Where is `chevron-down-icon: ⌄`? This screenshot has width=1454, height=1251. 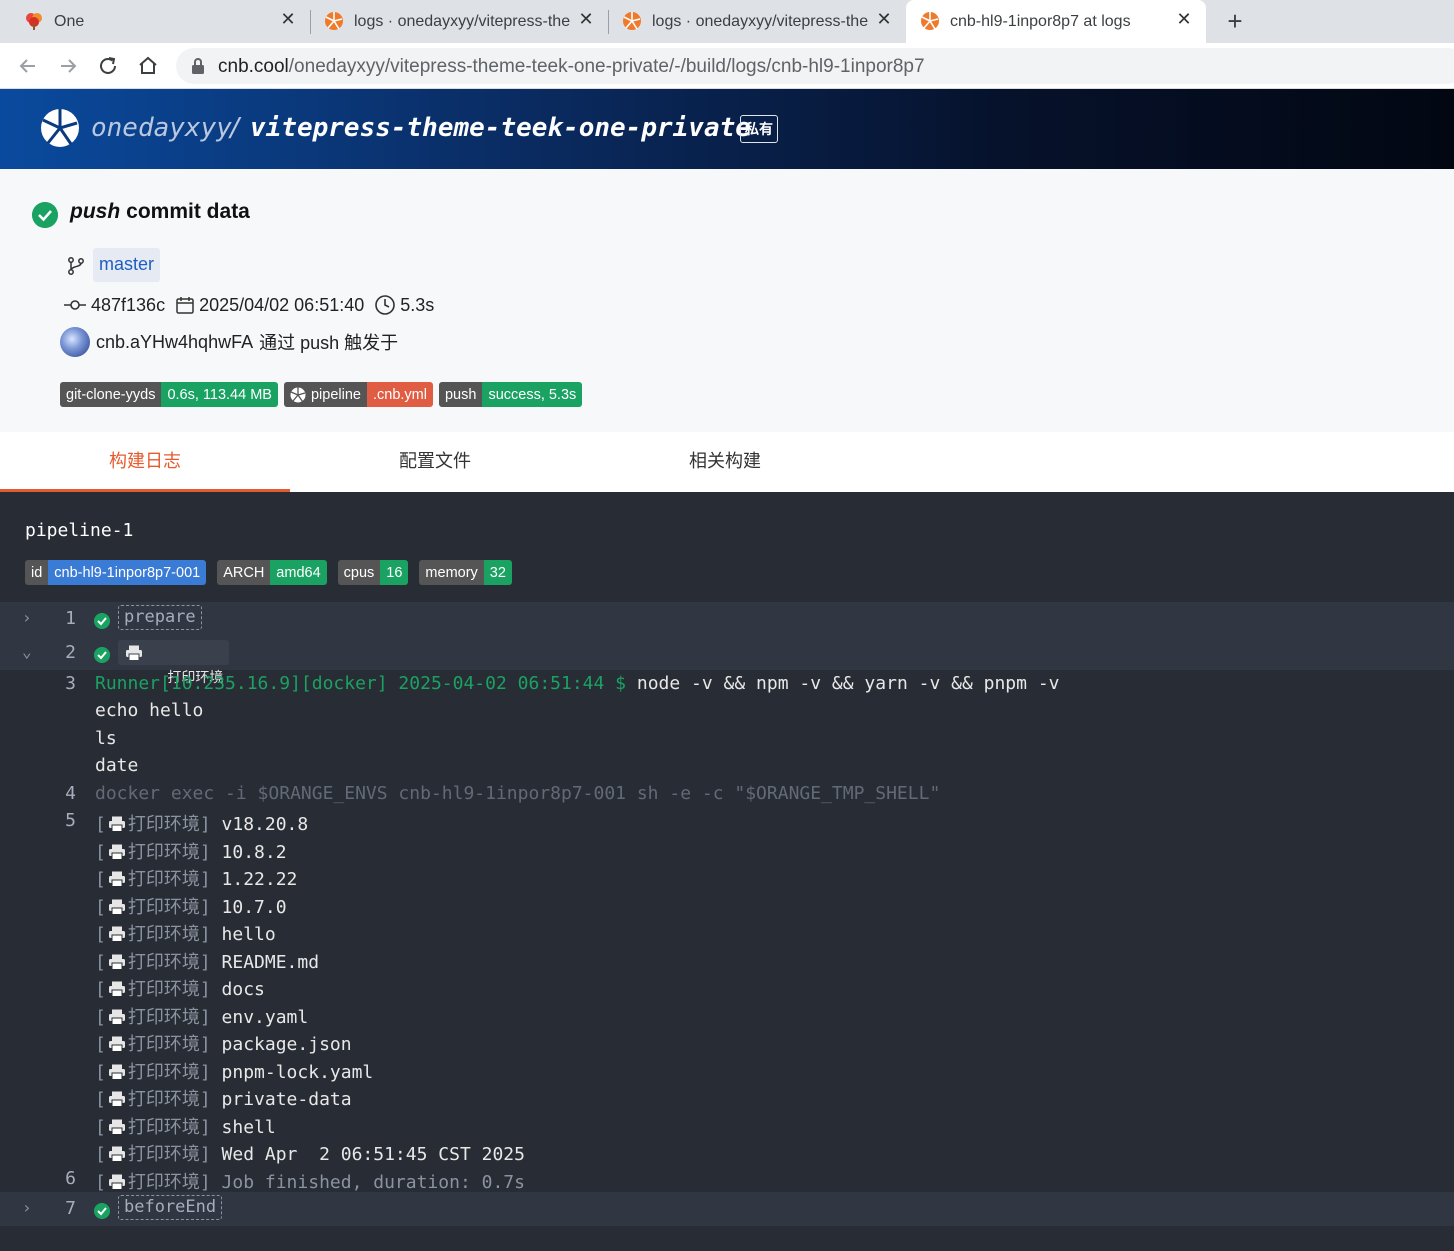 chevron-down-icon: ⌄ is located at coordinates (27, 651).